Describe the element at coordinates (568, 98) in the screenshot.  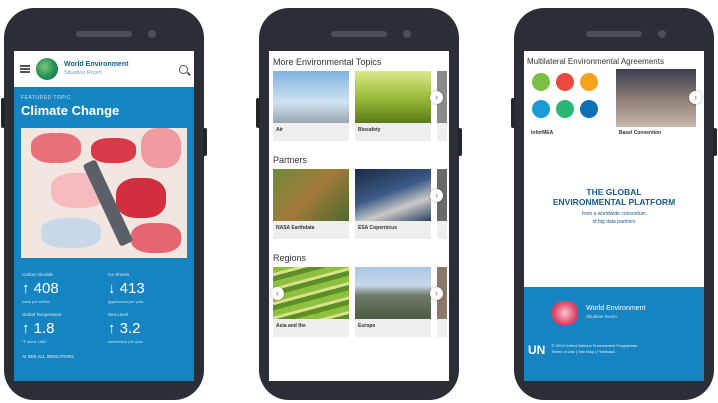
I see `informea-logo` at that location.